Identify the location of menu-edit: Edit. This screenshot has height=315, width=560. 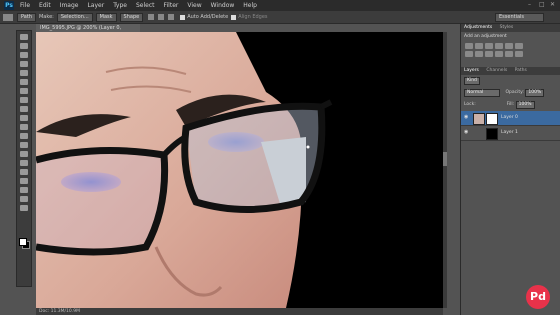
(45, 5).